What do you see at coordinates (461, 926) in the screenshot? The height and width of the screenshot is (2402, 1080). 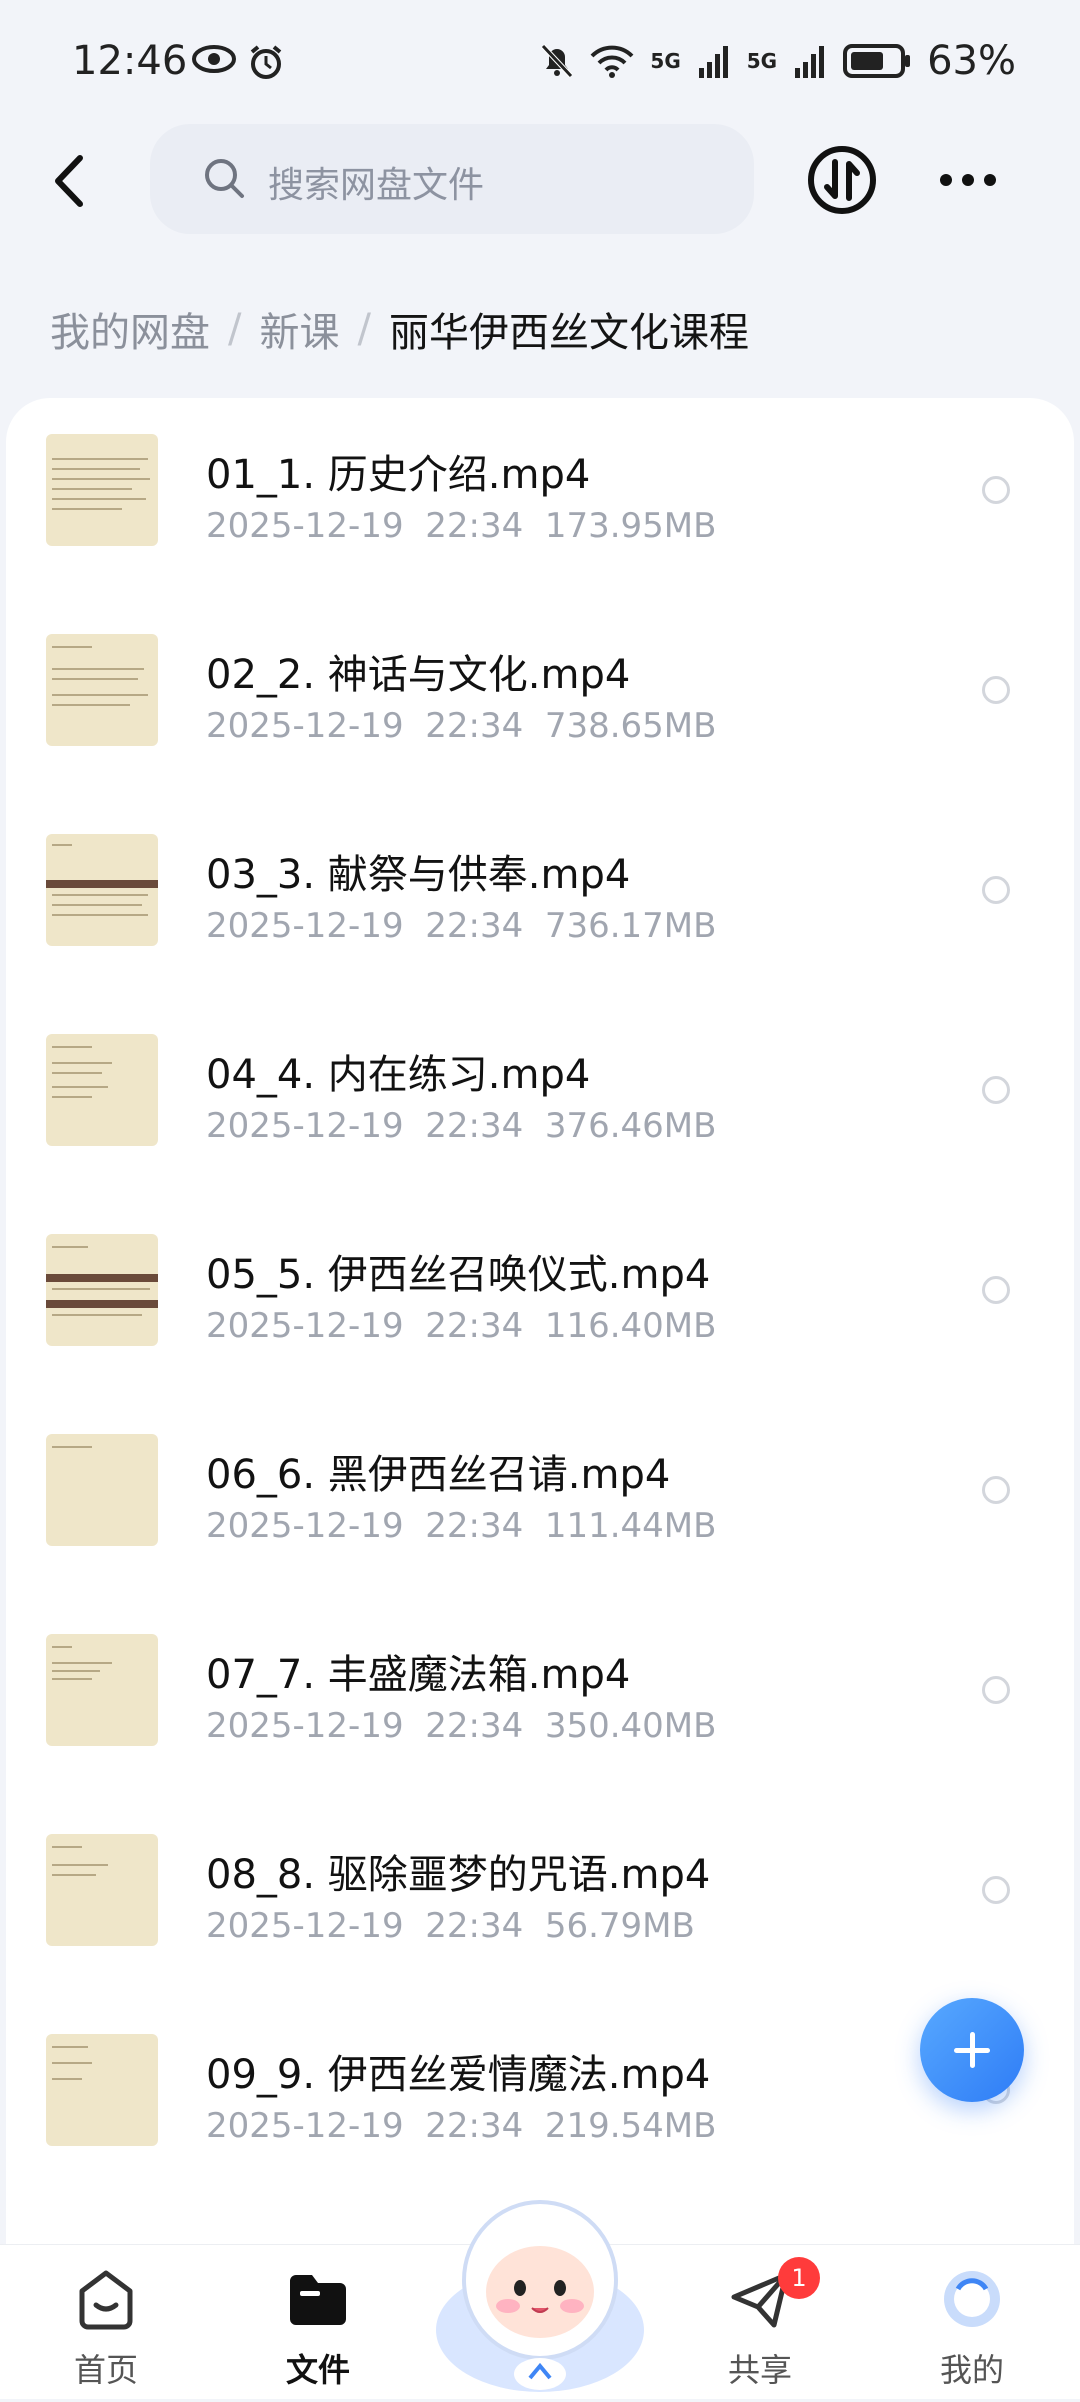 I see `file-meta: 2025-12-19 22:34 736.17MB` at bounding box center [461, 926].